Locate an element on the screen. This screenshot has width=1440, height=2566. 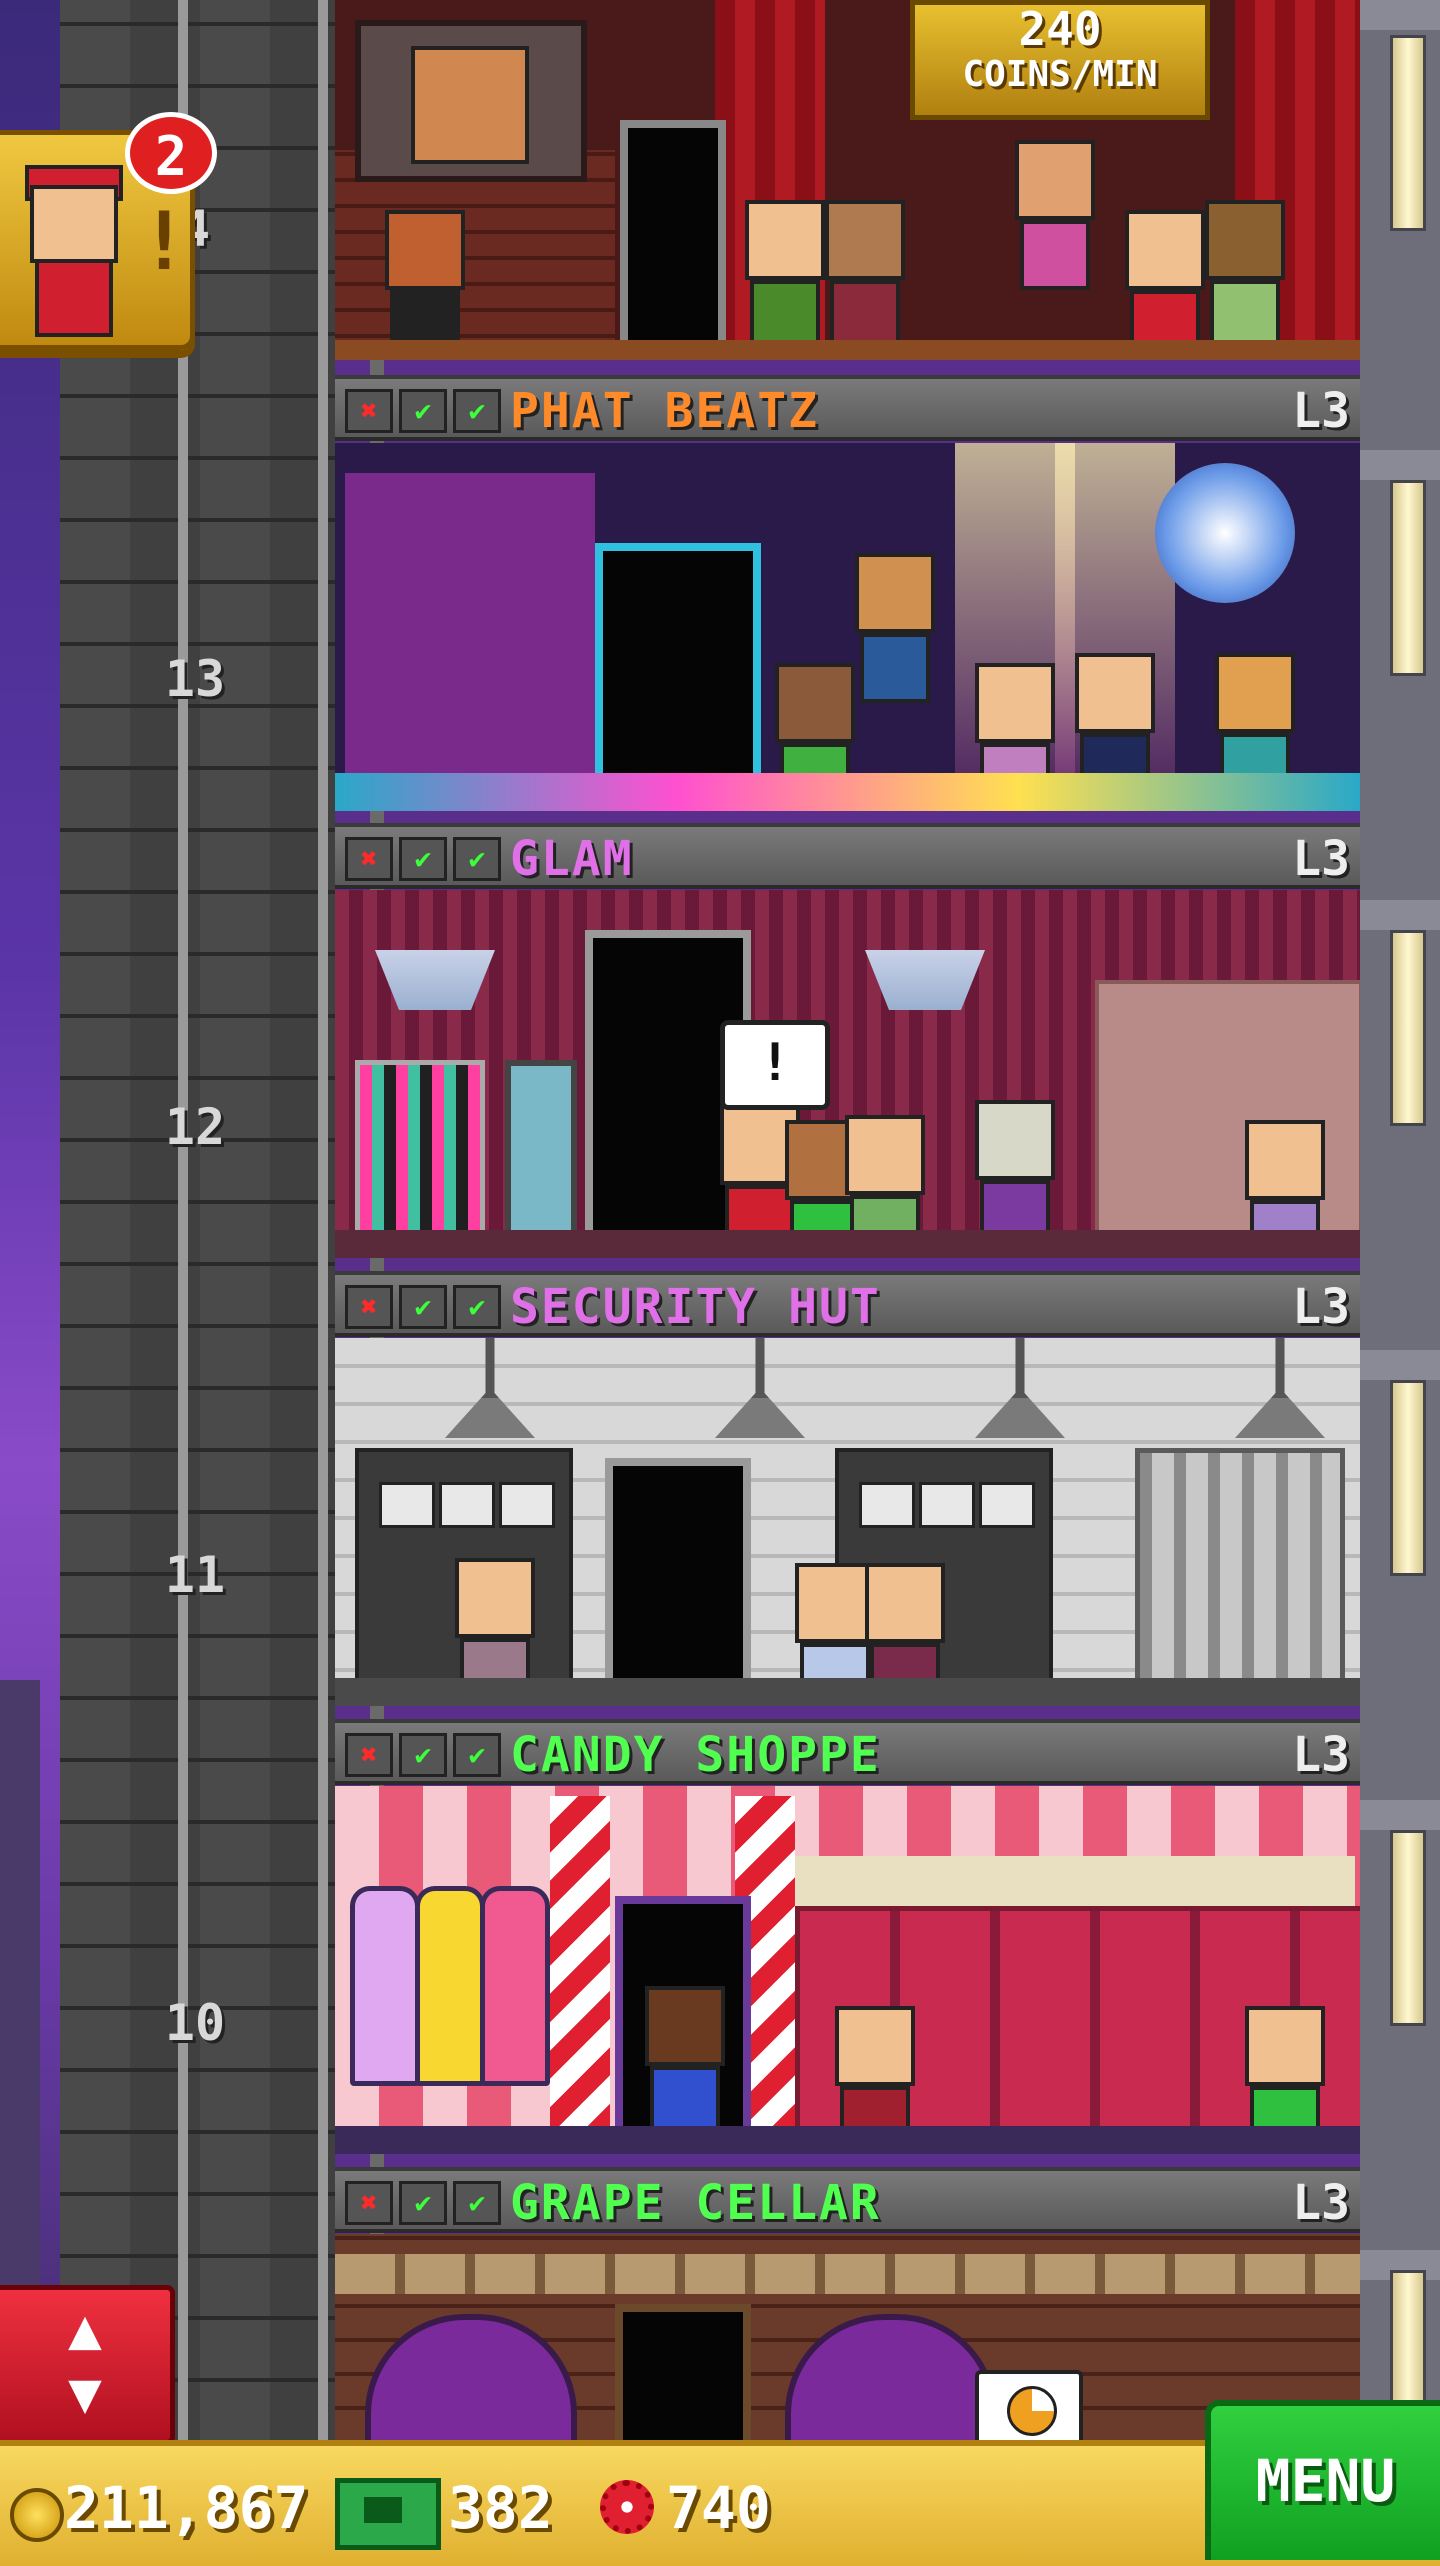
coins-per-minute-sign: 240 COINS/MIN is located at coordinates (1060, 60).